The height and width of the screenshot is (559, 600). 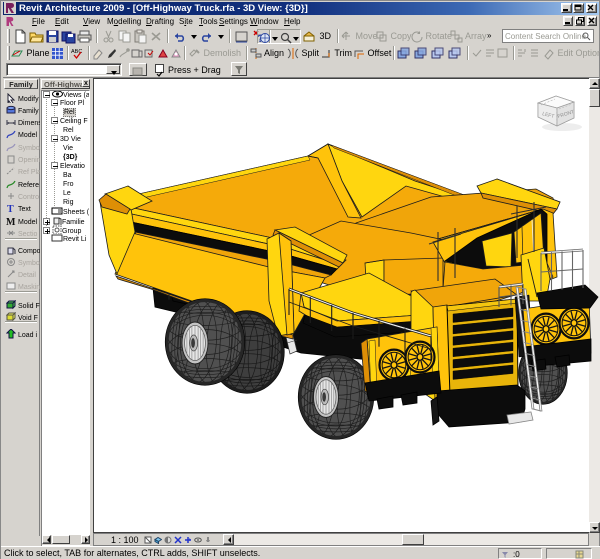 I want to click on svg-text: M, so click(x=11, y=221).